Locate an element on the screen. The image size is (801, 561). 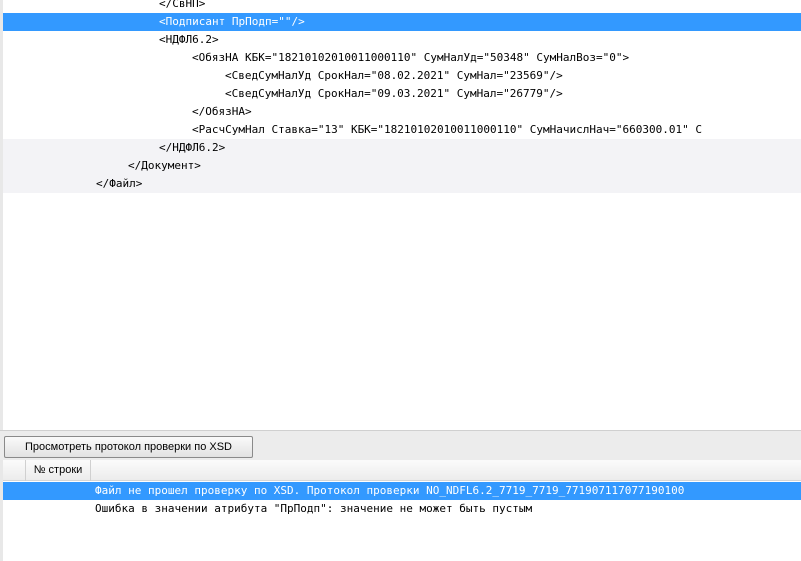
code-line-14: 14 </НДФЛ6.2> is located at coordinates (402, 148).